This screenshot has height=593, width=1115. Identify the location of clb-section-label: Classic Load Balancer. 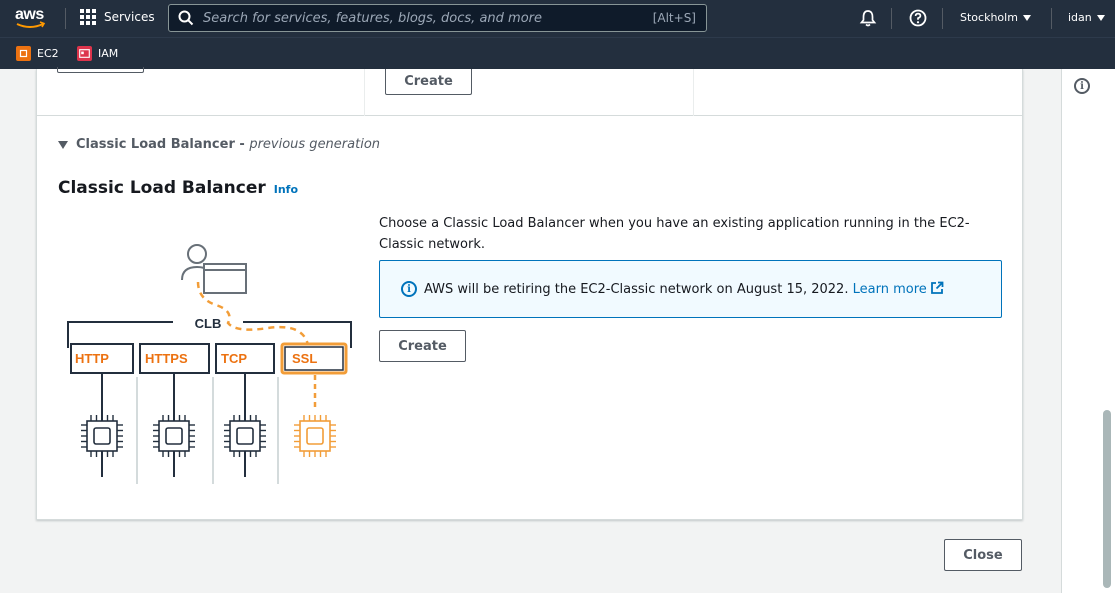
(155, 144).